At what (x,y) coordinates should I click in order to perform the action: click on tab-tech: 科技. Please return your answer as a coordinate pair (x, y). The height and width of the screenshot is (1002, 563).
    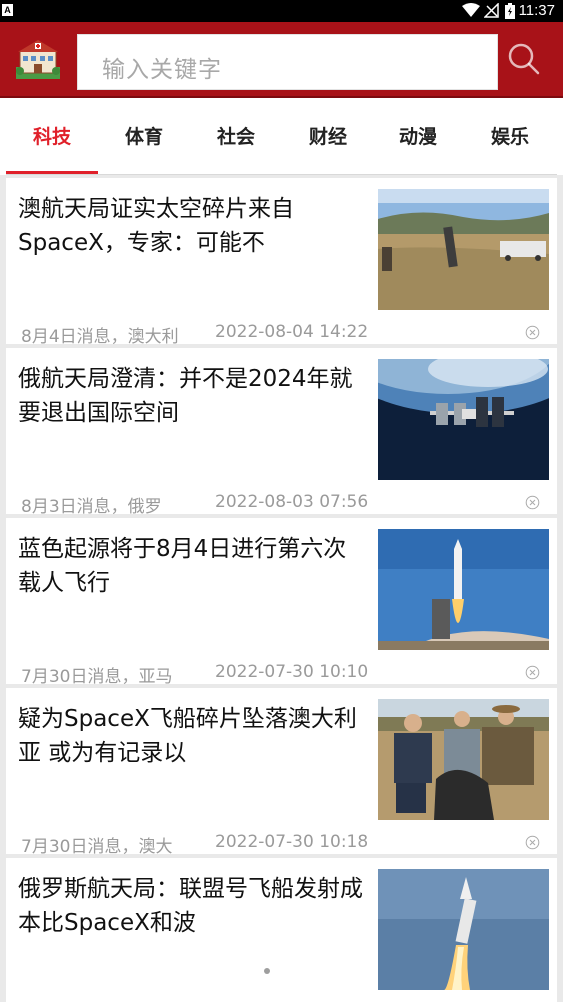
    Looking at the image, I should click on (52, 135).